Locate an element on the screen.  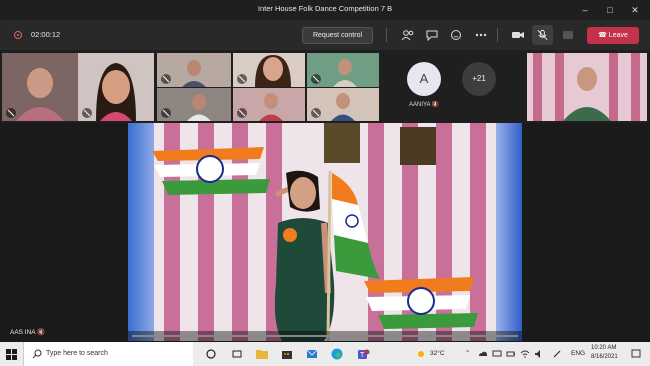
participant-avatar: A is located at coordinates (424, 79).